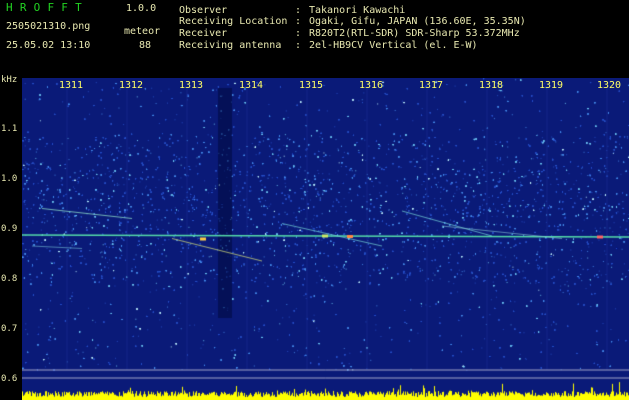 Image resolution: width=629 pixels, height=400 pixels. I want to click on y-tick-label: 0.8, so click(9, 279).